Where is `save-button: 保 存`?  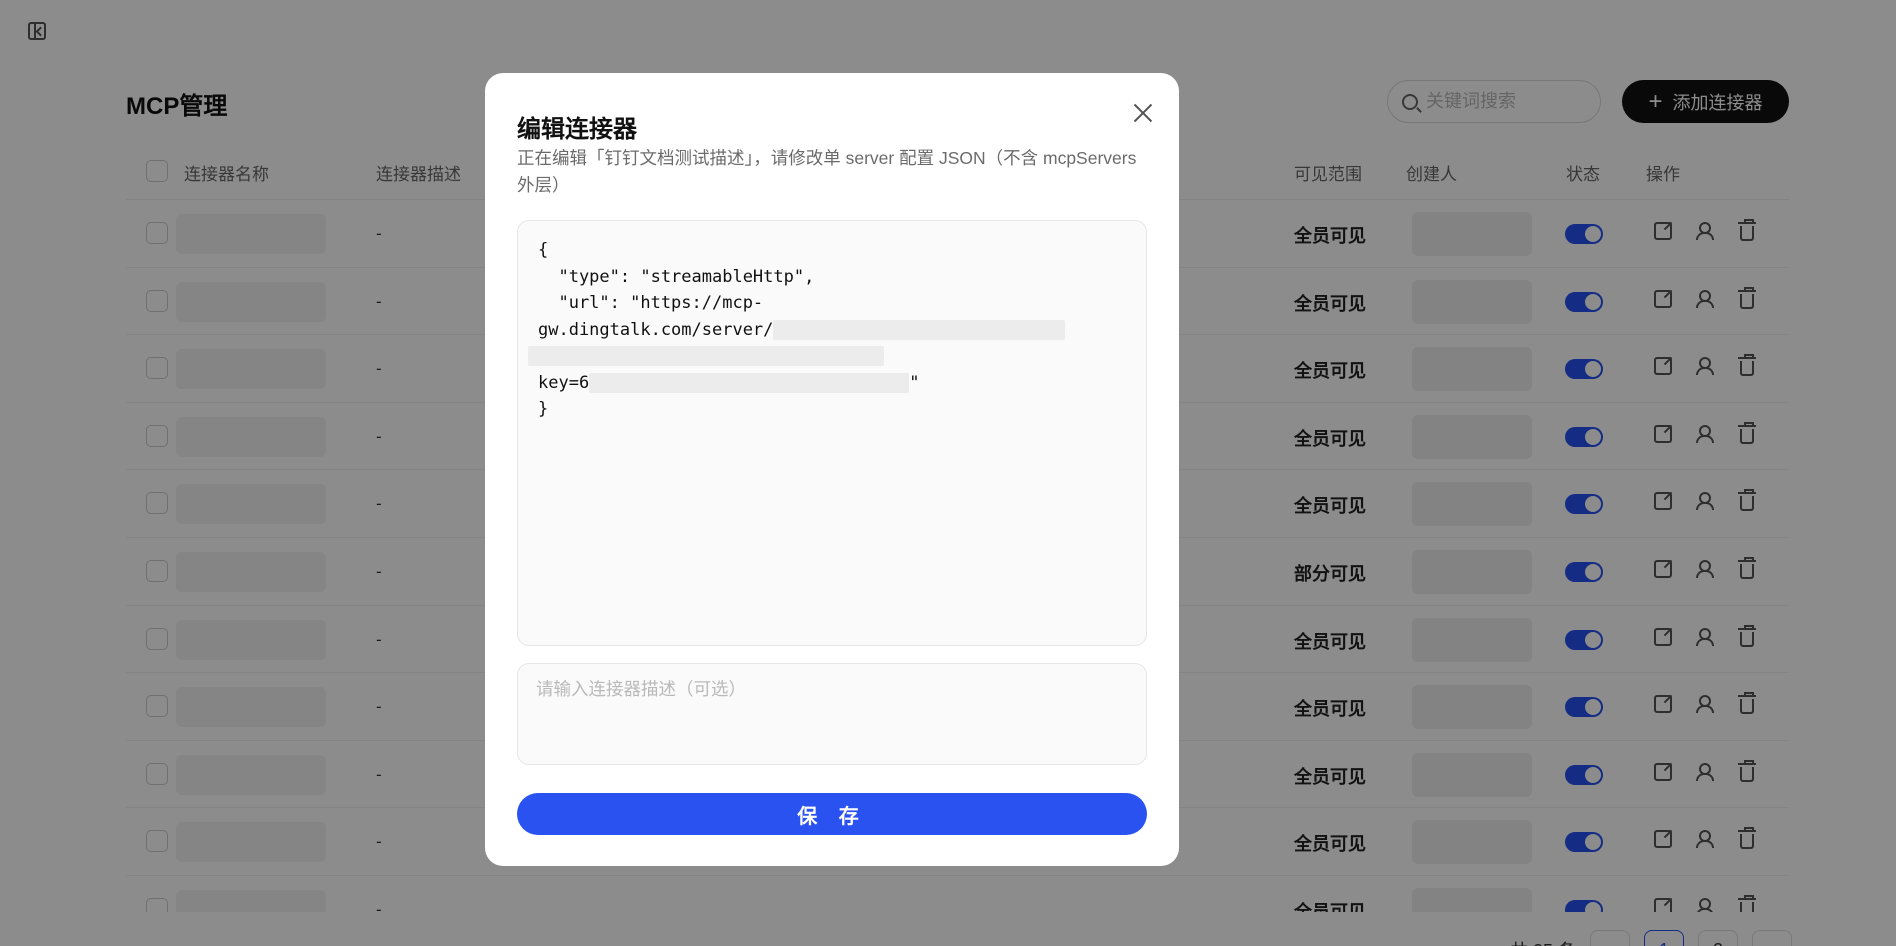
save-button: 保 存 is located at coordinates (832, 814).